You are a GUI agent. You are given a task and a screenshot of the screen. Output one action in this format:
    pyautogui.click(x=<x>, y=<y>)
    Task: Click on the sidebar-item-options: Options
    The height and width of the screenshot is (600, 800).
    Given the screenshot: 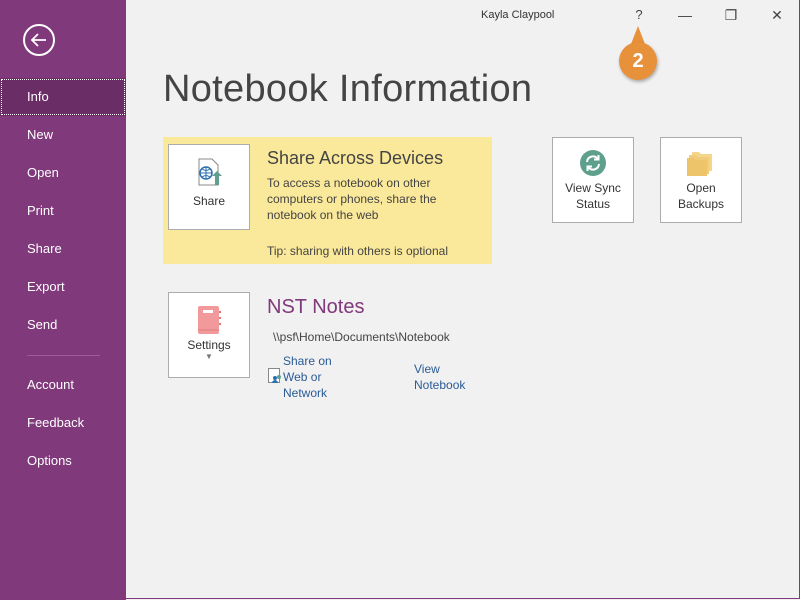 What is the action you would take?
    pyautogui.click(x=63, y=461)
    